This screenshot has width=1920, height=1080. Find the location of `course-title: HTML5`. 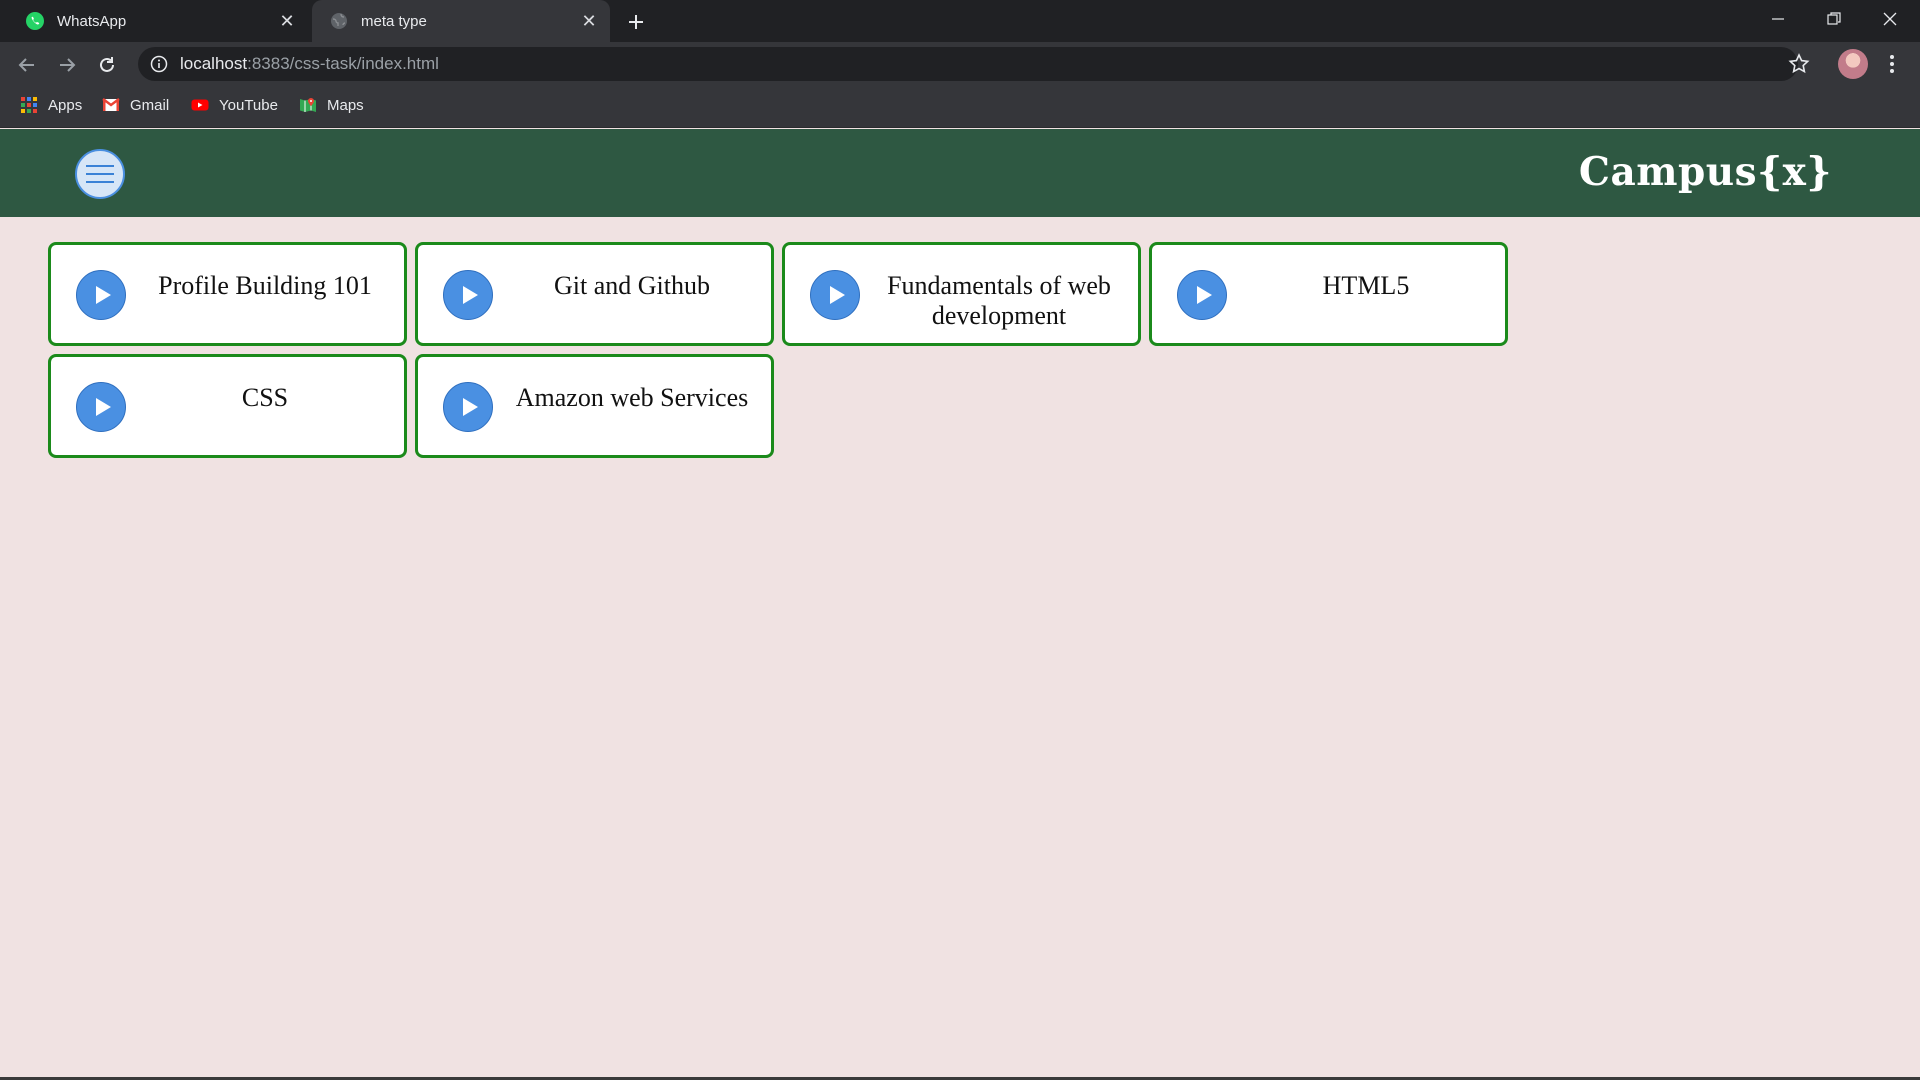

course-title: HTML5 is located at coordinates (1366, 285).